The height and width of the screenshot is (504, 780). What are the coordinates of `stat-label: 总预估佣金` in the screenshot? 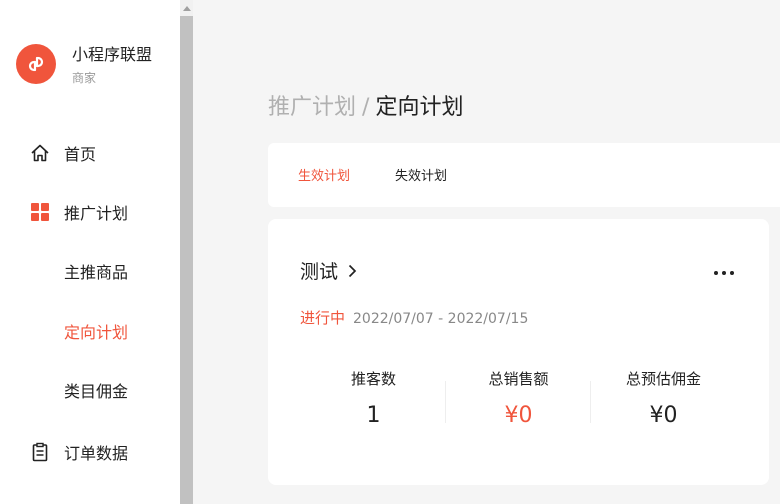 It's located at (663, 379).